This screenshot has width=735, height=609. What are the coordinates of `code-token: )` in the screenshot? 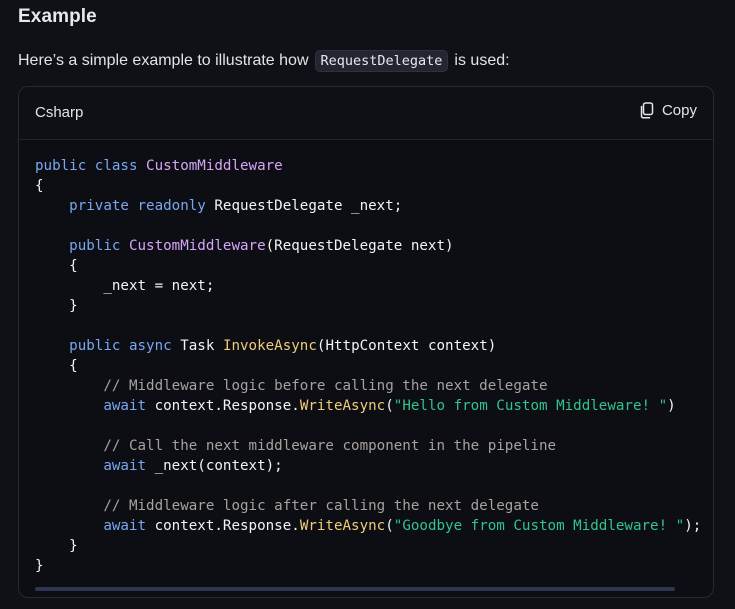 It's located at (671, 406).